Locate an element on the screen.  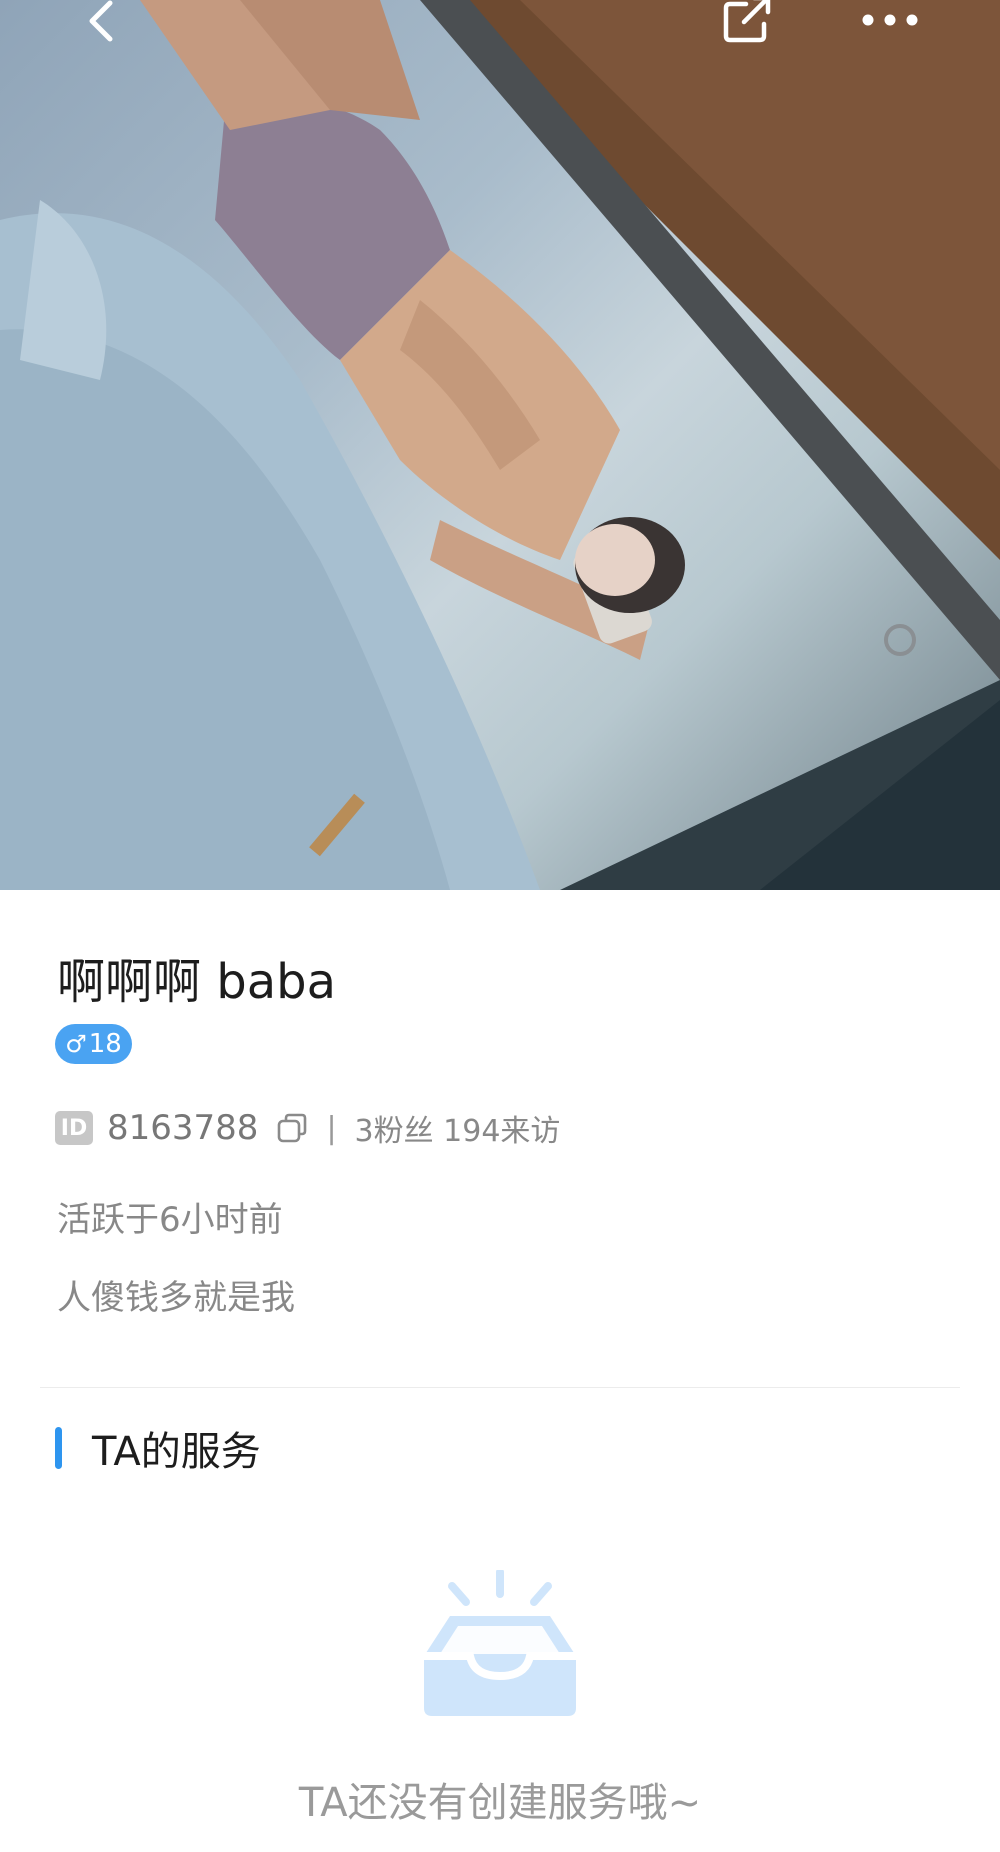
last-active-text: 活跃于6小时前 is located at coordinates (170, 1220).